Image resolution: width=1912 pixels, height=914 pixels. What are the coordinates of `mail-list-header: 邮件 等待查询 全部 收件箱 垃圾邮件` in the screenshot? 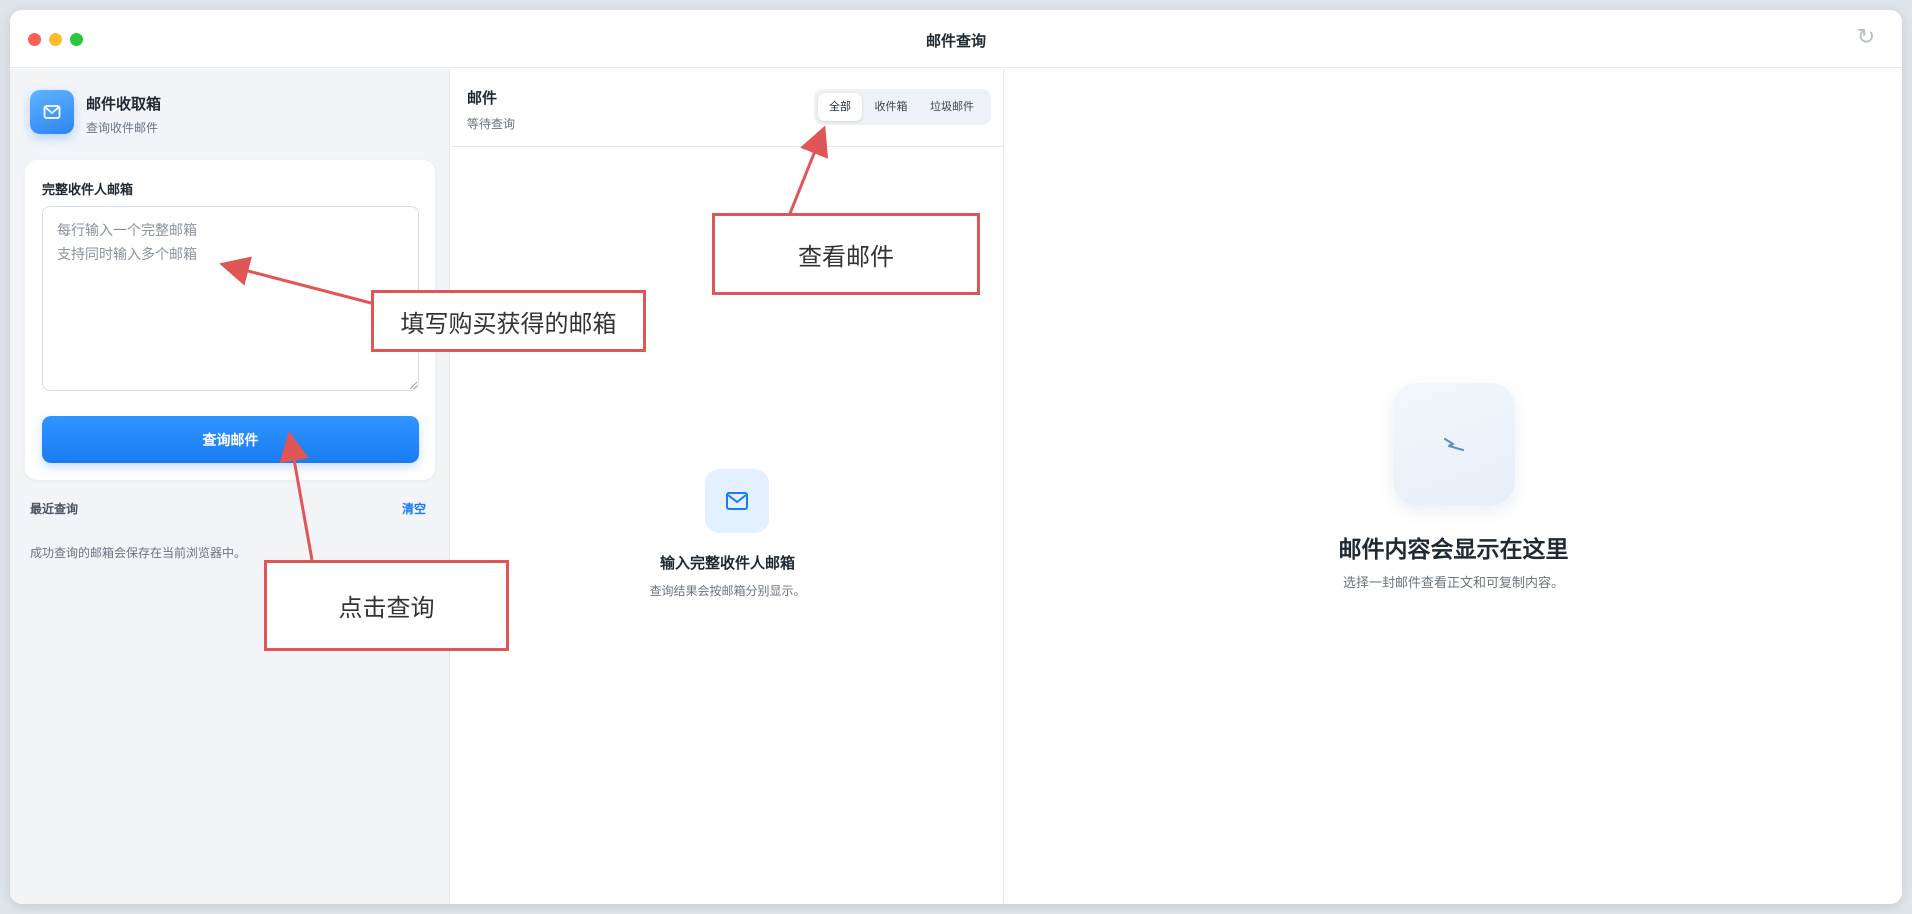 It's located at (727, 108).